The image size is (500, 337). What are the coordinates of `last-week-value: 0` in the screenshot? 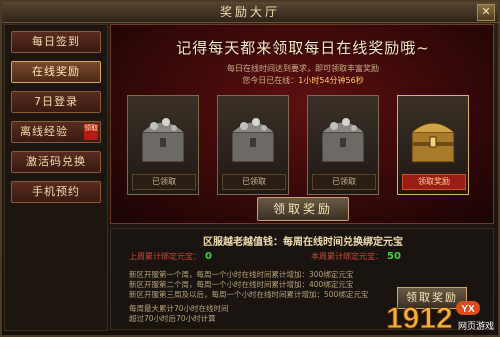 It's located at (208, 256).